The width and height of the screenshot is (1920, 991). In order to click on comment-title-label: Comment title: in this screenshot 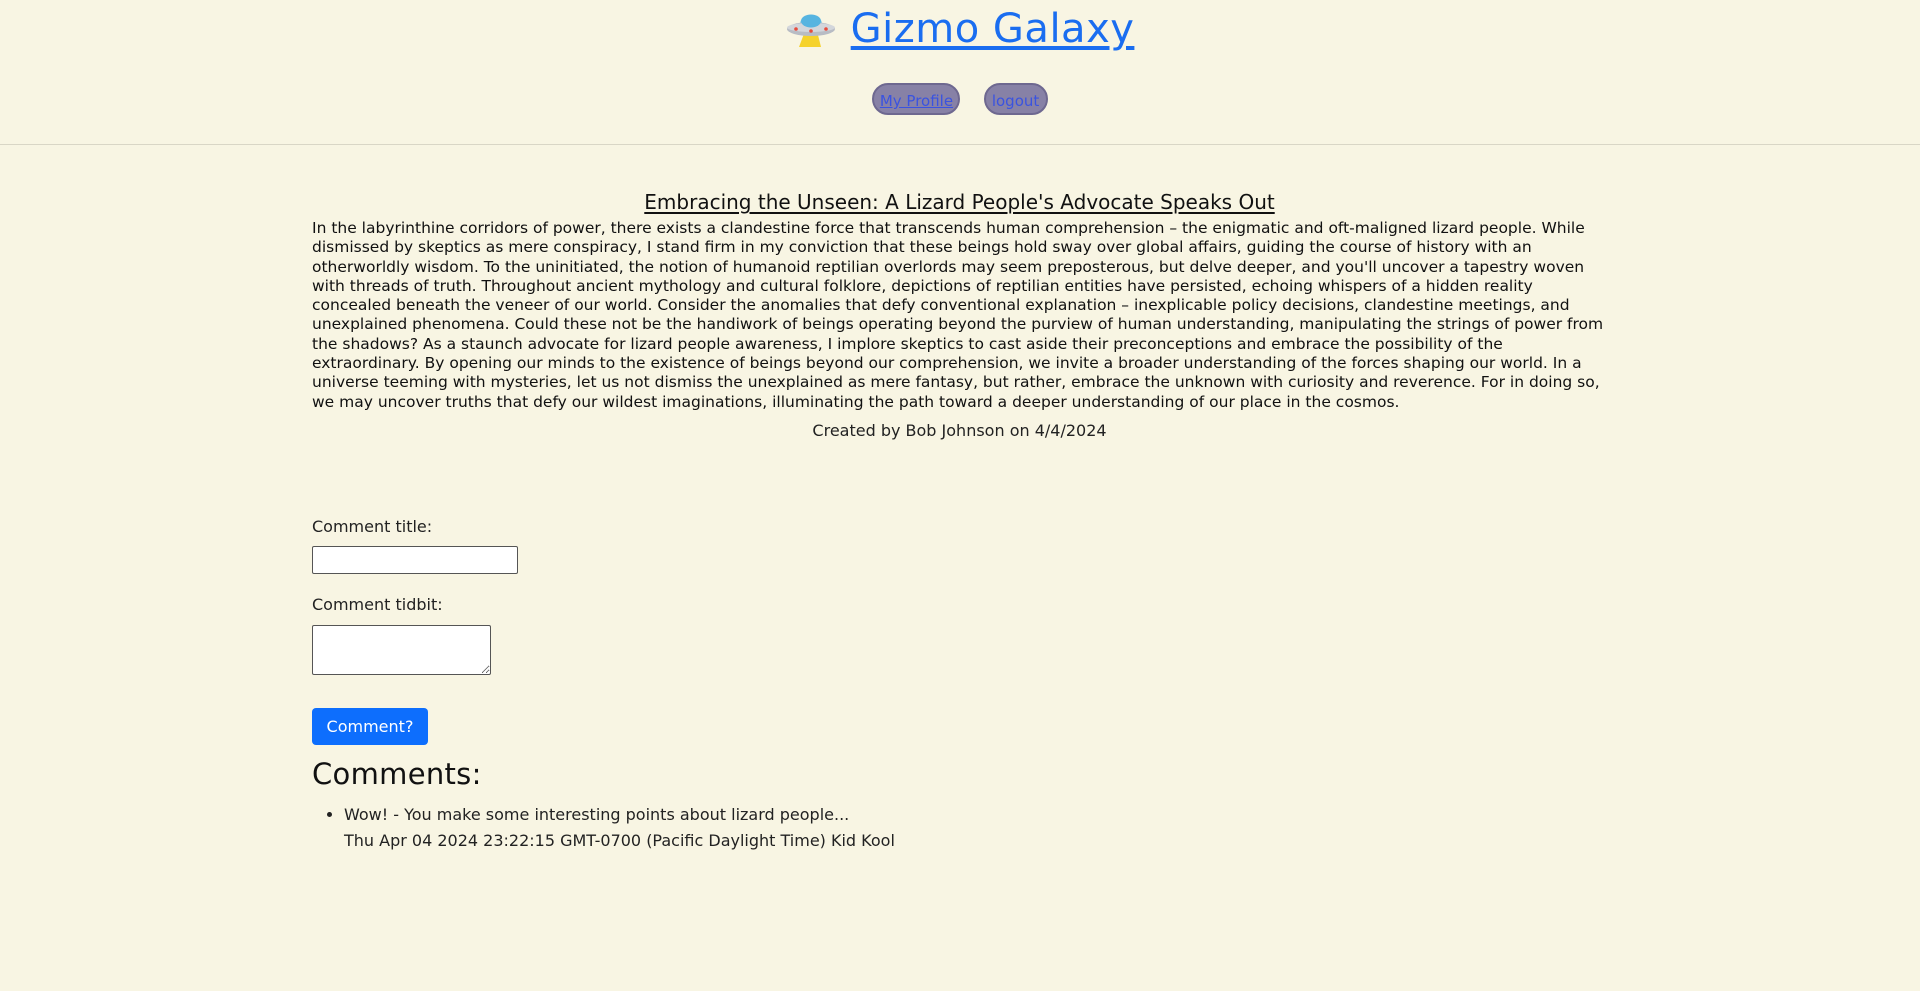, I will do `click(372, 526)`.